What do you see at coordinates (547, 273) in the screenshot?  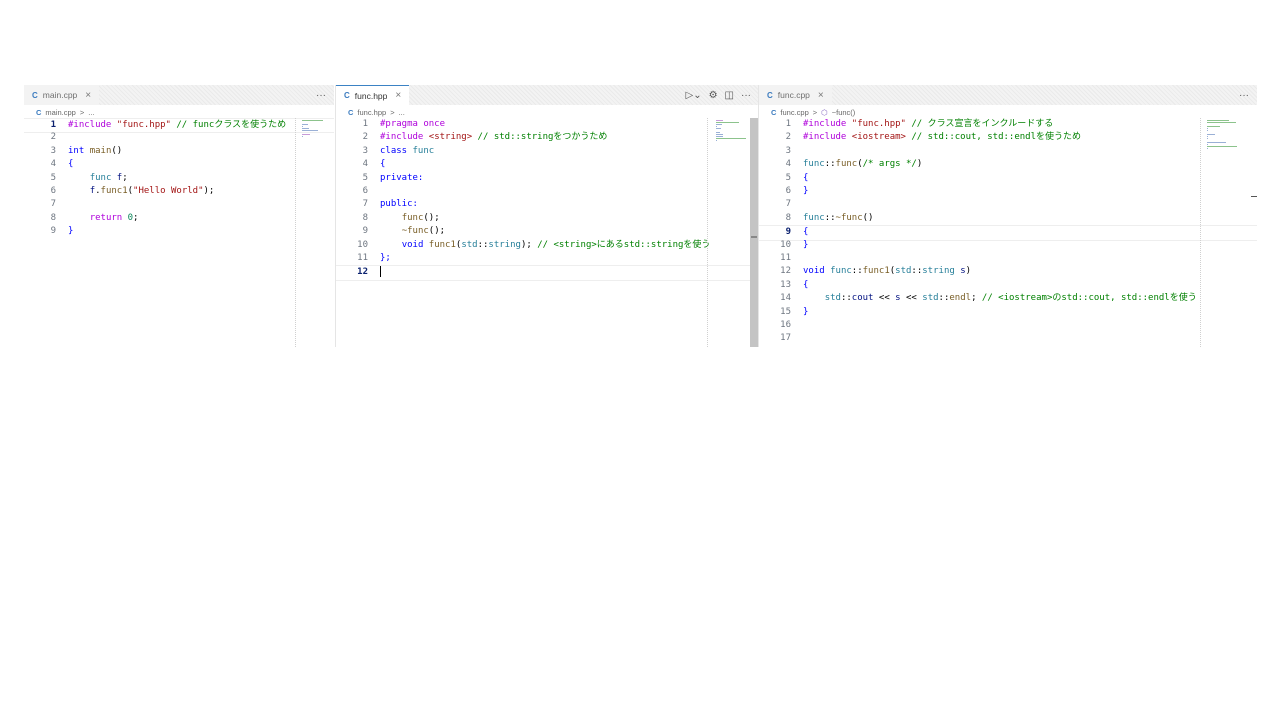 I see `code-line: 12` at bounding box center [547, 273].